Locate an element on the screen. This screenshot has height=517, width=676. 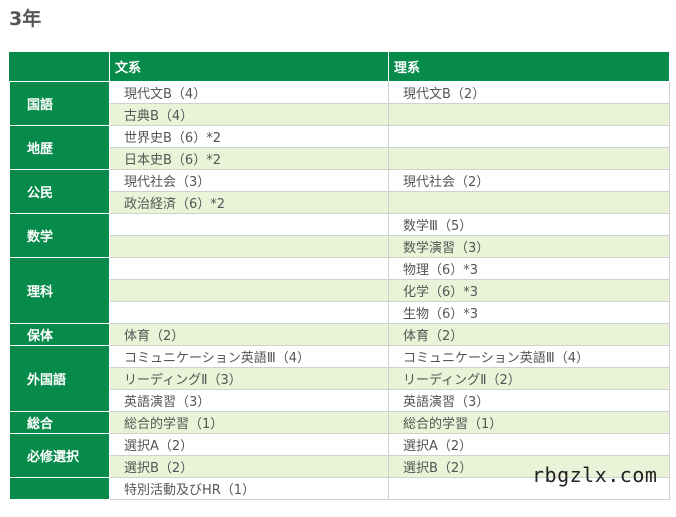
table-row: 必修選択 選択A（2） 選択A（2） is located at coordinates (339, 455).